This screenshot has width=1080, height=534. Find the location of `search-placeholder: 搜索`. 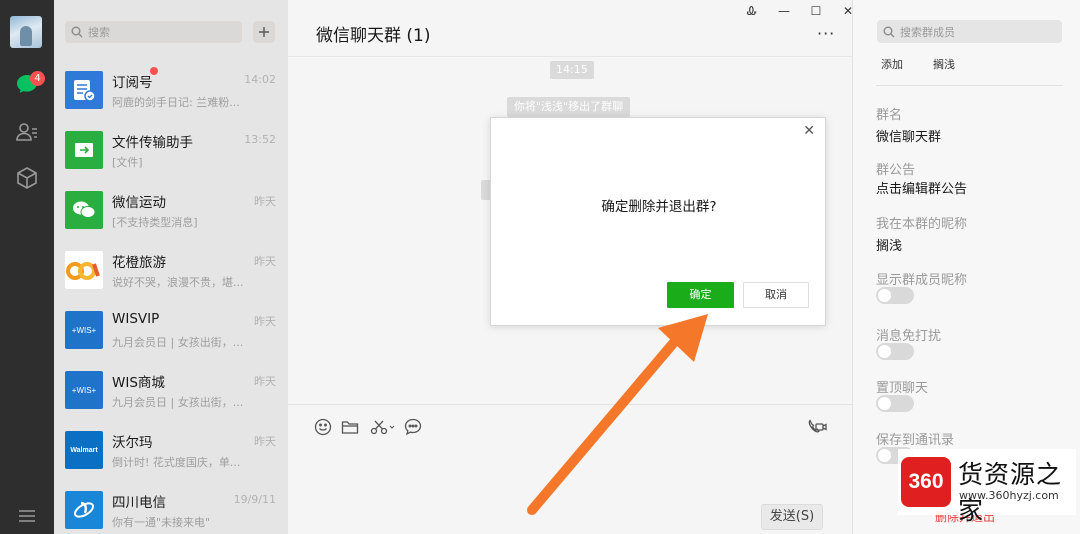

search-placeholder: 搜索 is located at coordinates (99, 32).